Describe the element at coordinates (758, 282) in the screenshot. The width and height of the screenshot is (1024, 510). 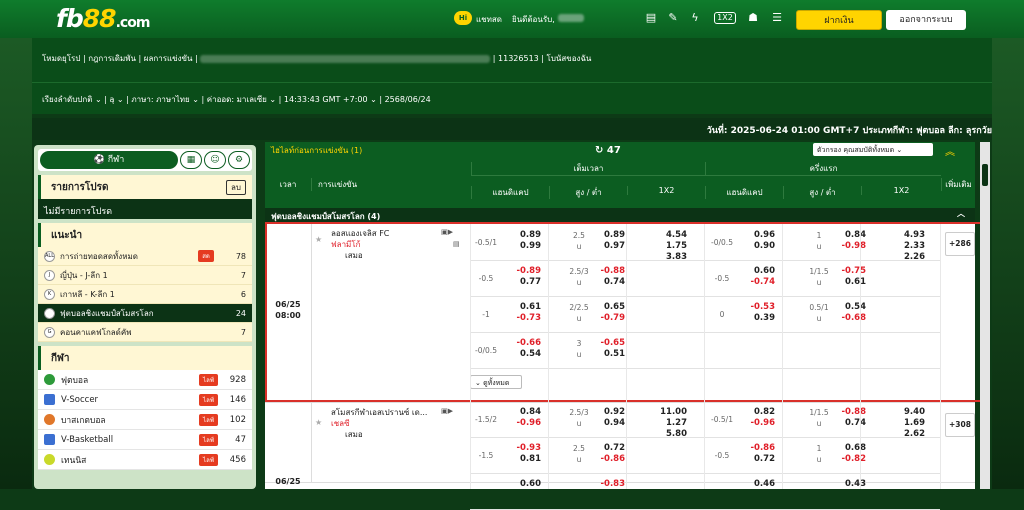
I see `odds-away-ht: -0.74` at that location.